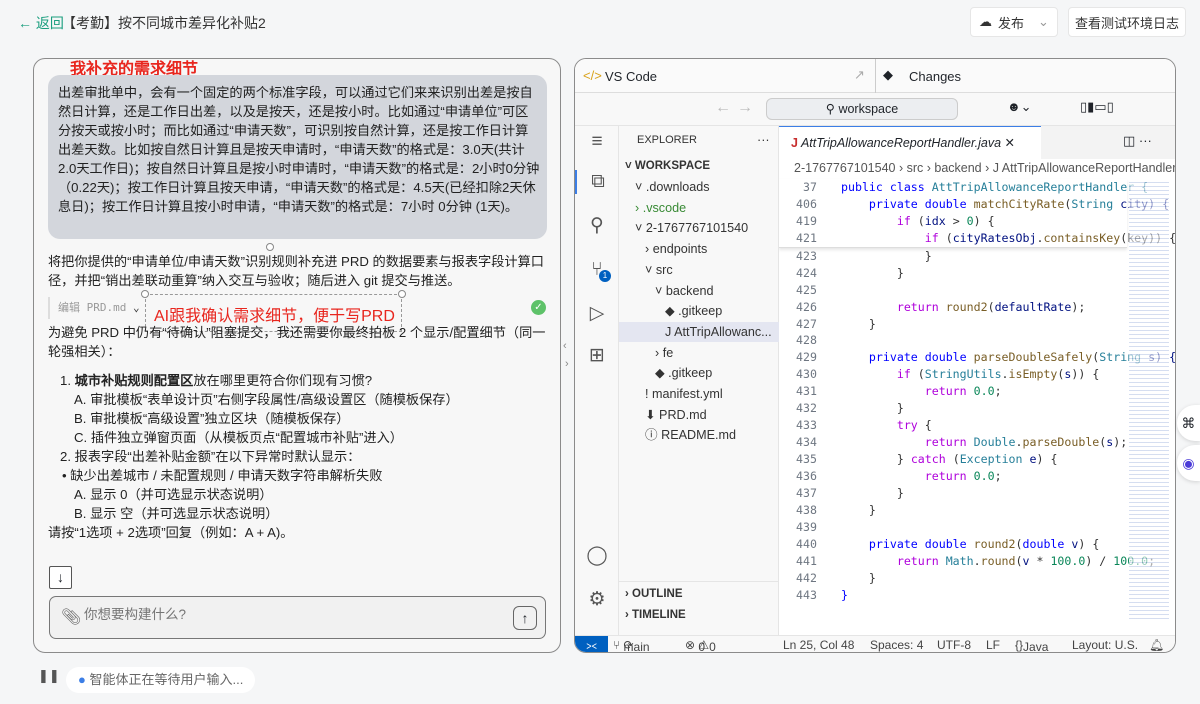  What do you see at coordinates (886, 187) in the screenshot?
I see `code-token: public class` at bounding box center [886, 187].